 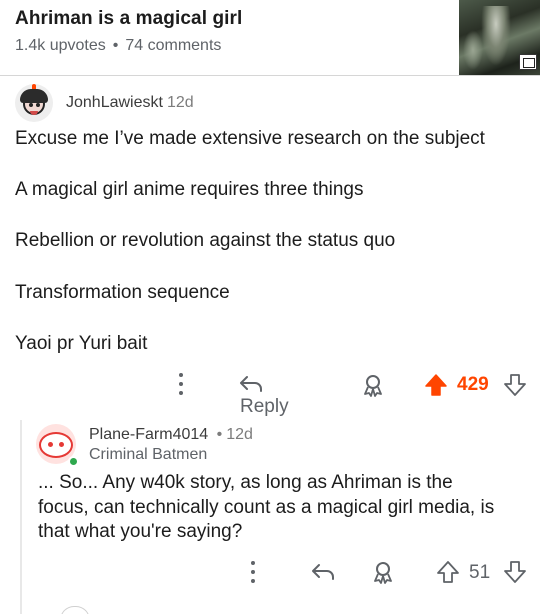 I want to click on post-meta: 1.4k upvotes • 74 comments, so click(x=118, y=46).